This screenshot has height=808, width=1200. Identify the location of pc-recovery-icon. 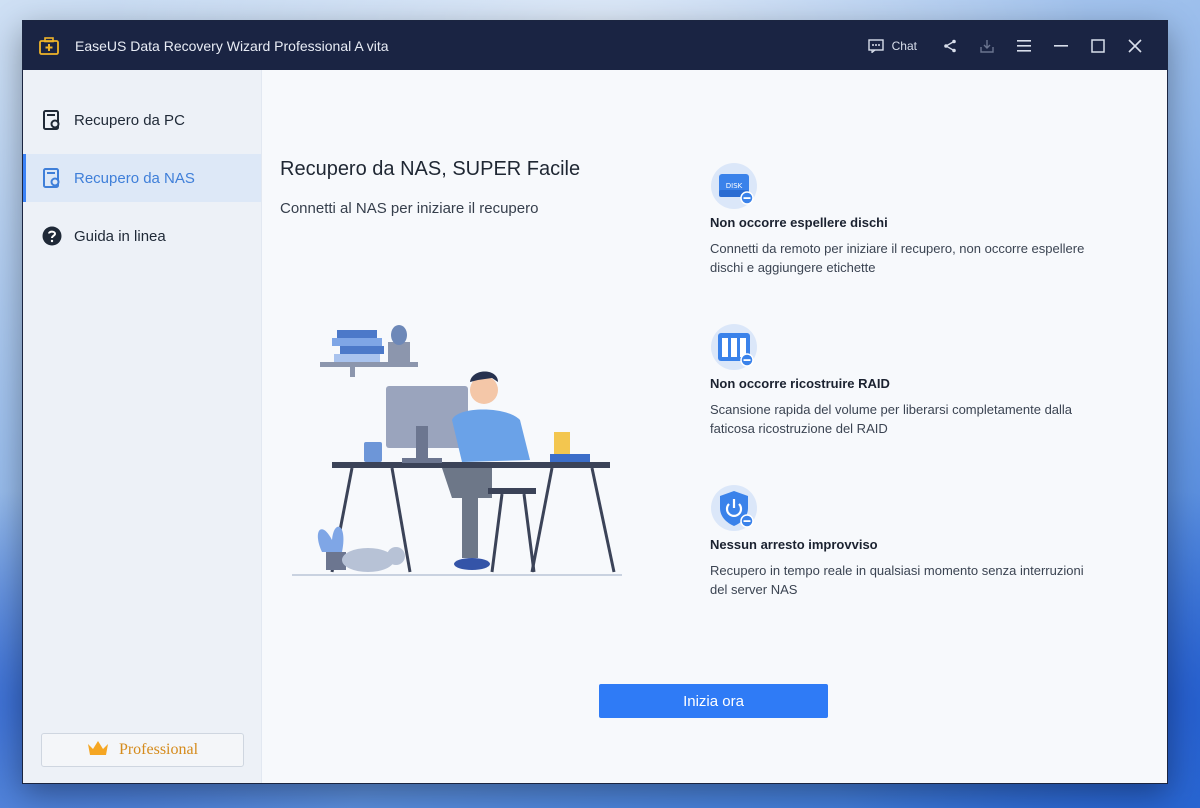
(52, 120).